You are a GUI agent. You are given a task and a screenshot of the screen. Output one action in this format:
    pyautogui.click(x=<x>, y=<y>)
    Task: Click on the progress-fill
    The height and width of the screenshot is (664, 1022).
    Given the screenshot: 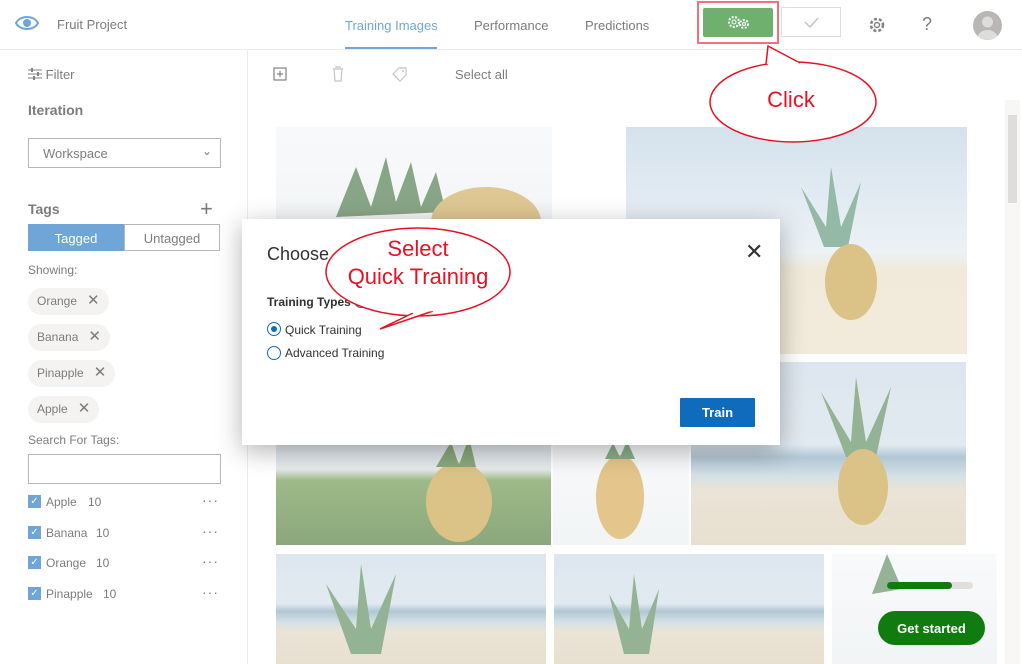 What is the action you would take?
    pyautogui.click(x=919, y=585)
    